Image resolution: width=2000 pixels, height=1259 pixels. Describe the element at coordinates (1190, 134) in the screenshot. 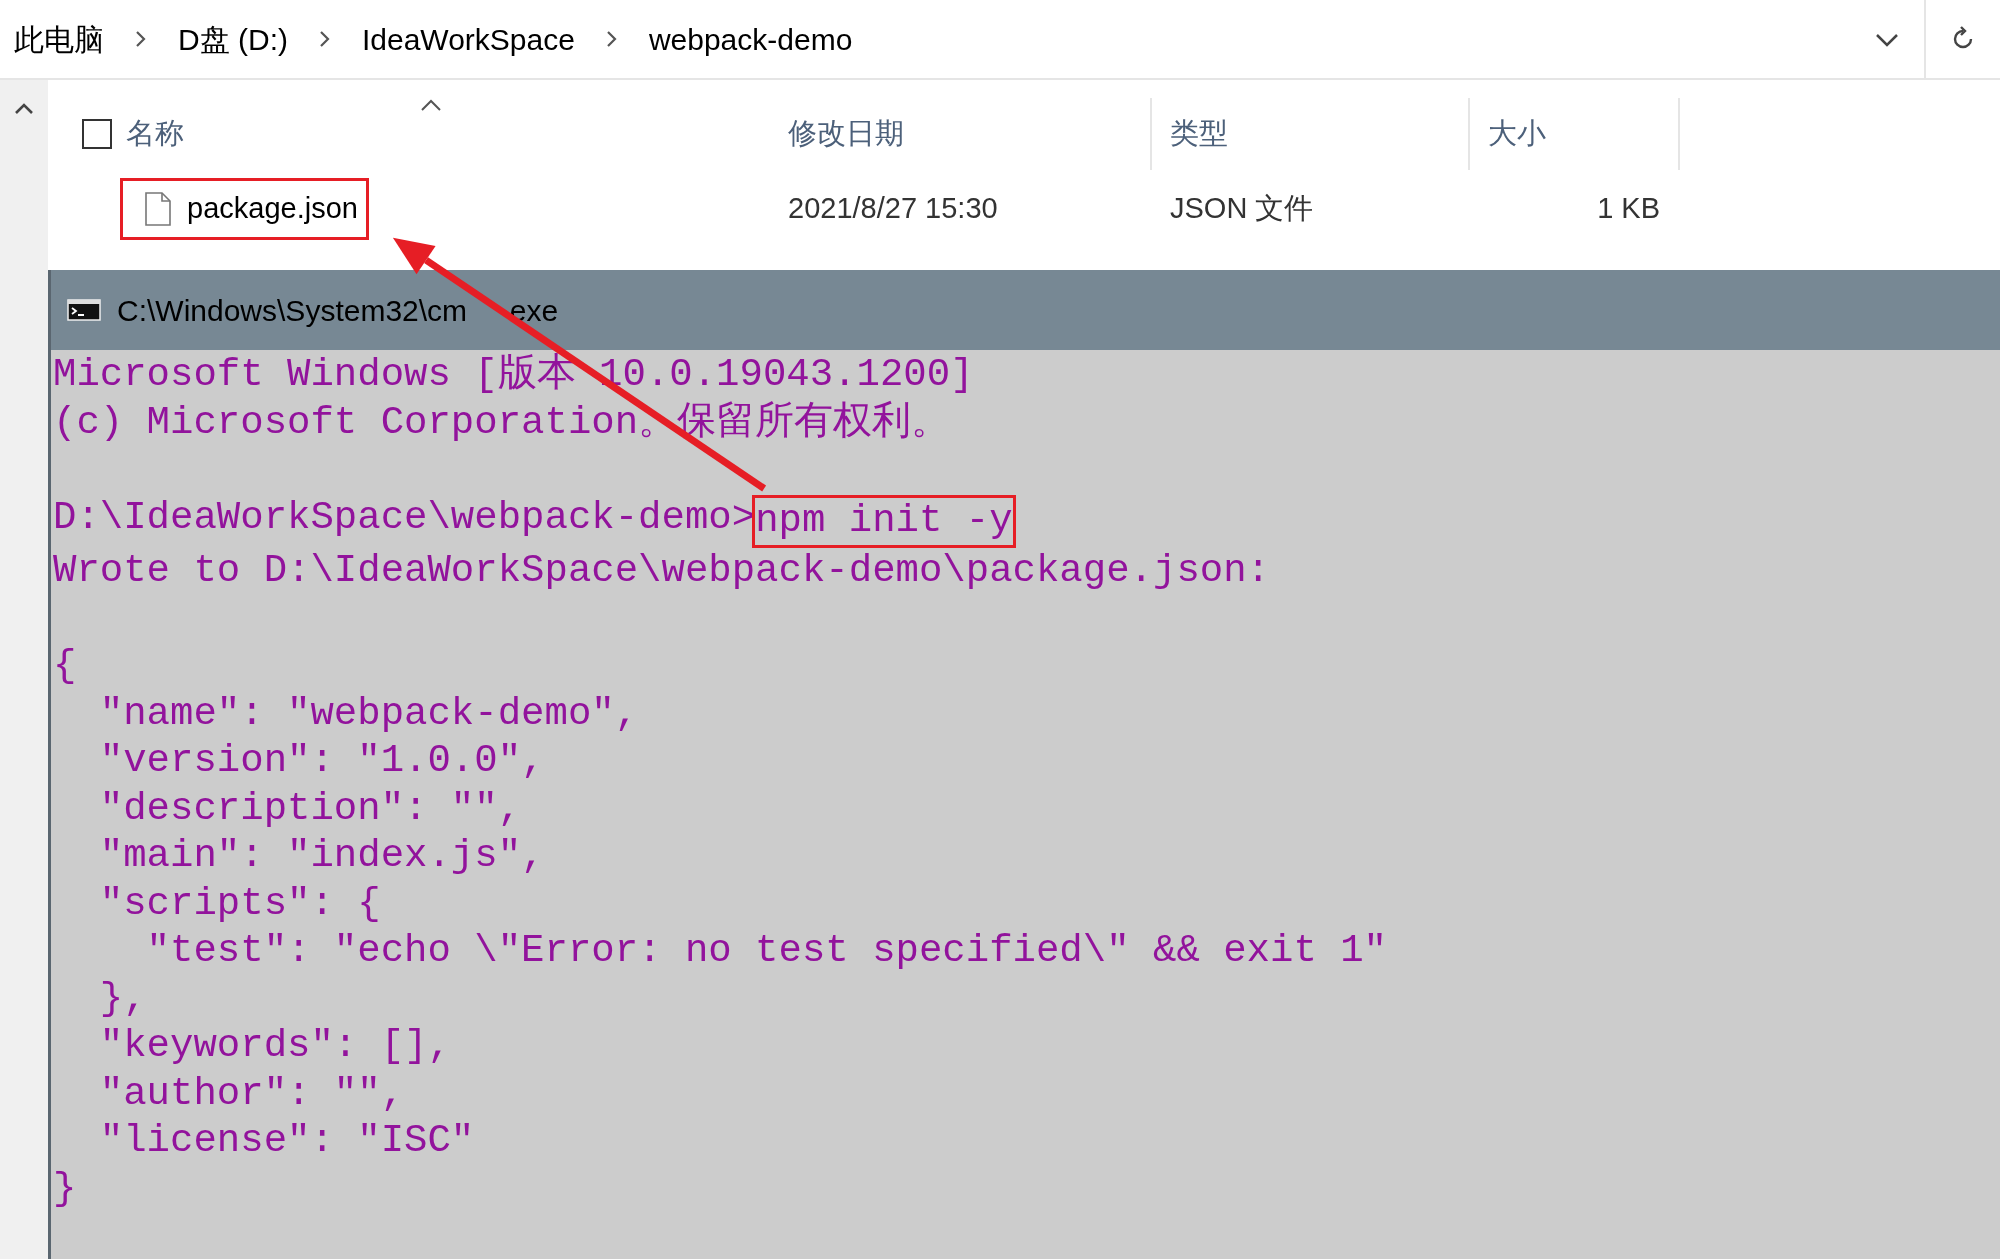

I see `column-header: 类型` at that location.